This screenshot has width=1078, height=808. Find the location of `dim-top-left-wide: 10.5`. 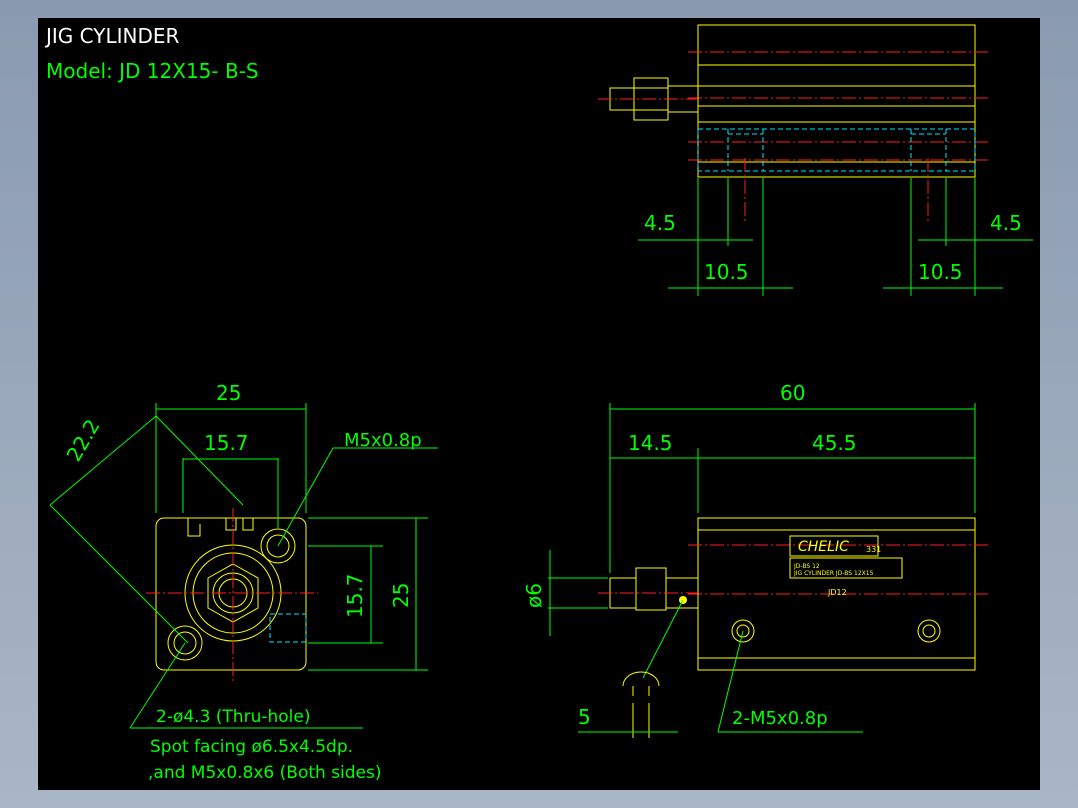

dim-top-left-wide: 10.5 is located at coordinates (726, 272).